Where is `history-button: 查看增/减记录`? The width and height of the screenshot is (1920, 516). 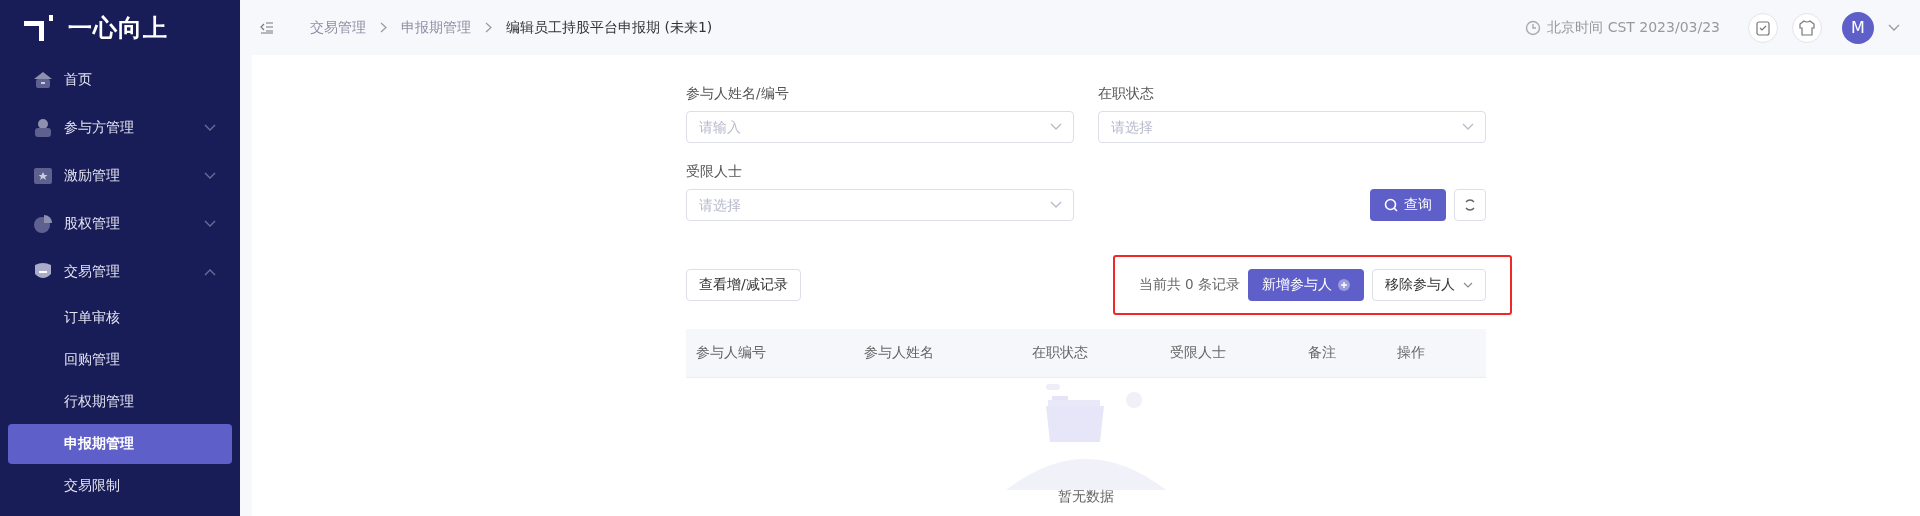 history-button: 查看增/减记录 is located at coordinates (743, 285).